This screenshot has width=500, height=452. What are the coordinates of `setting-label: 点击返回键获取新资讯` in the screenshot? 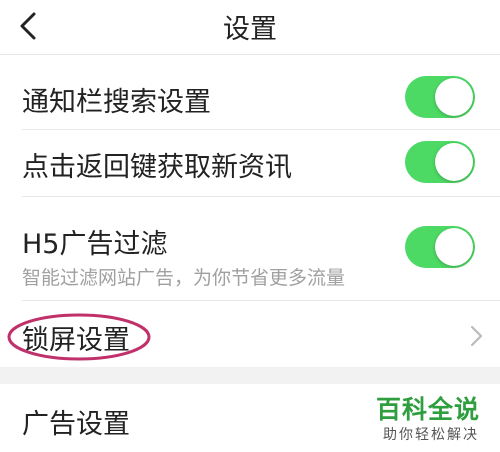 It's located at (157, 167).